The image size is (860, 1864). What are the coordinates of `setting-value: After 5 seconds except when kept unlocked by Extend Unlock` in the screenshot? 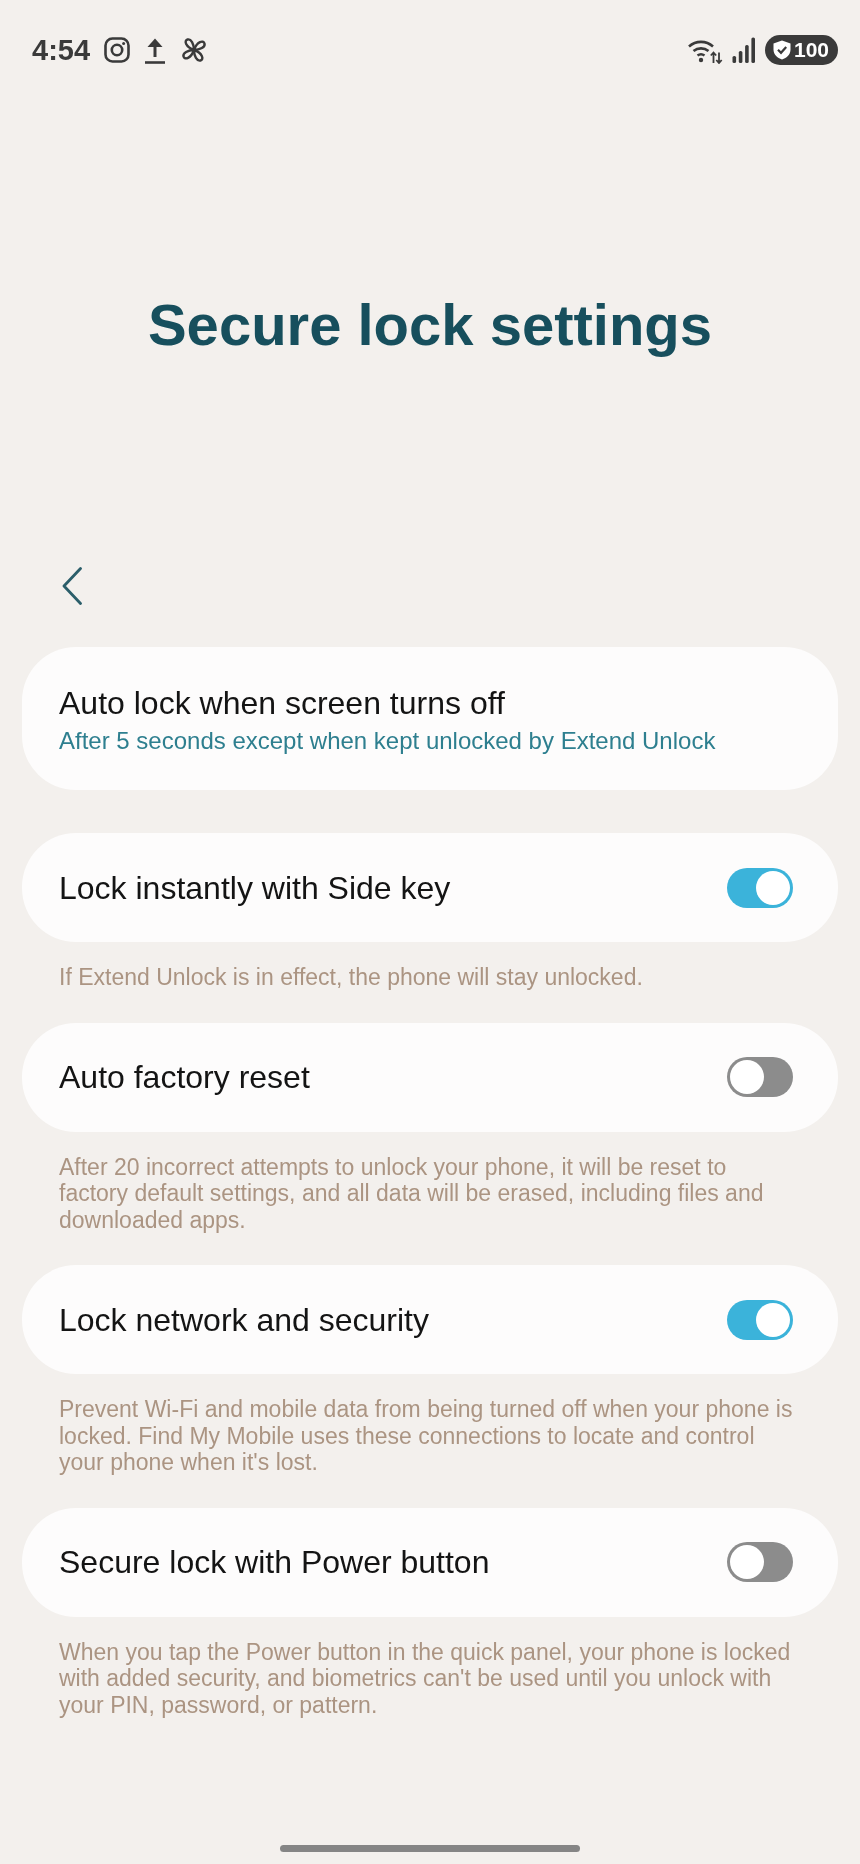 It's located at (387, 741).